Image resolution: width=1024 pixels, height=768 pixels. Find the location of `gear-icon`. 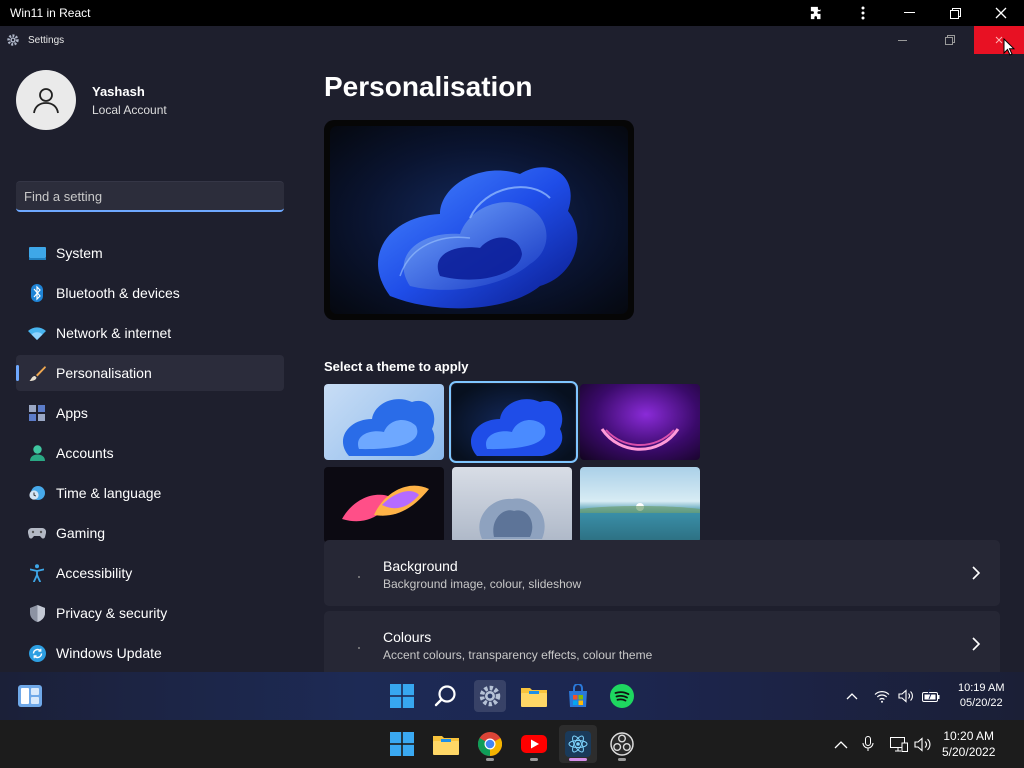

gear-icon is located at coordinates (13, 40).